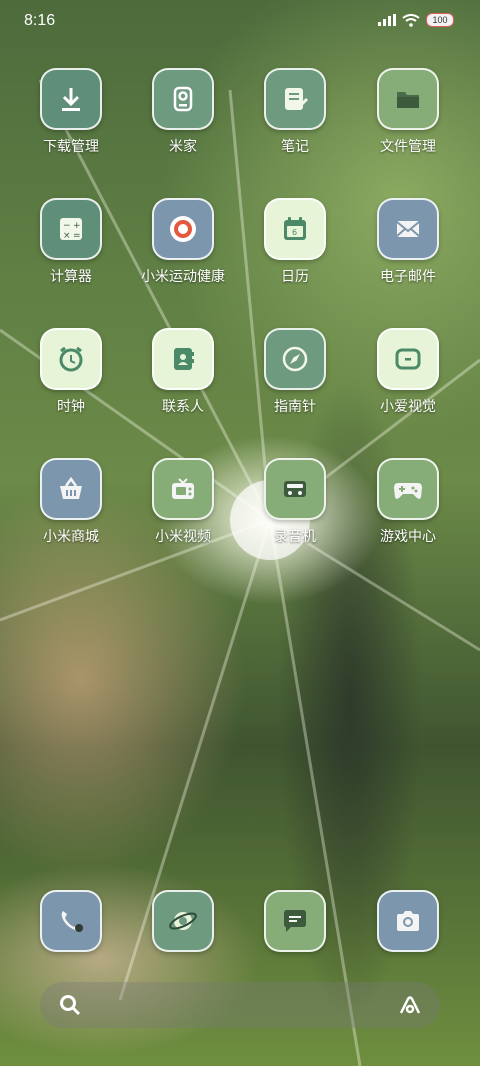  Describe the element at coordinates (183, 147) in the screenshot. I see `app-label: 米家` at that location.